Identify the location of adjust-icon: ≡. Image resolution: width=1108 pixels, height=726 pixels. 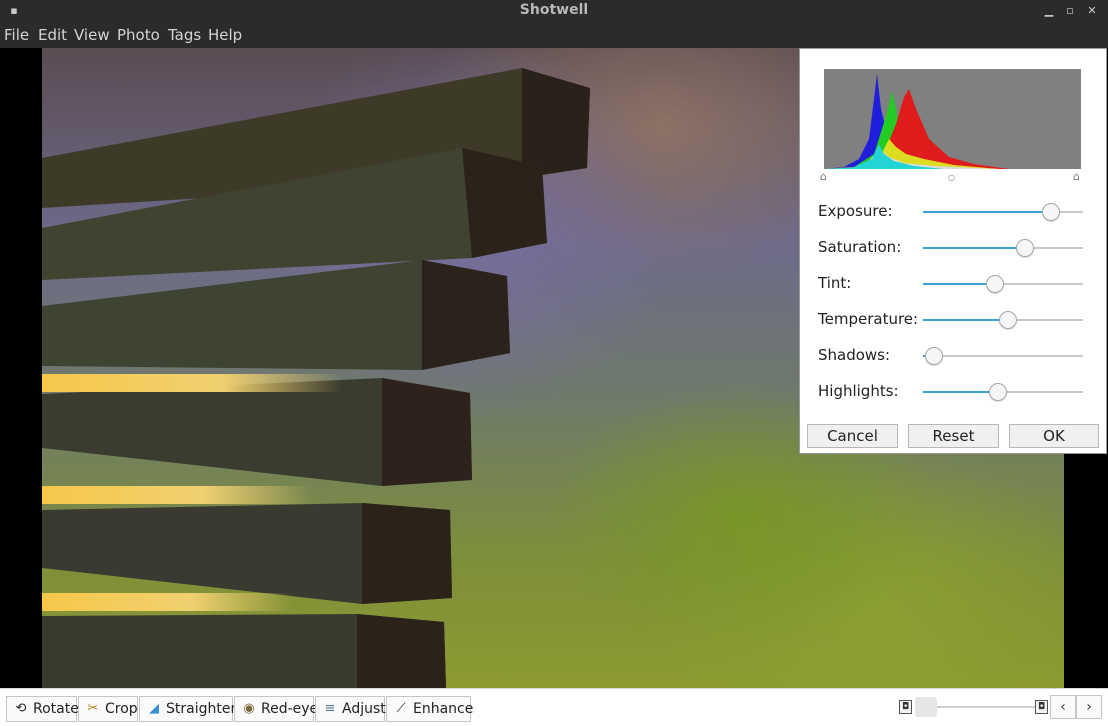
(330, 708).